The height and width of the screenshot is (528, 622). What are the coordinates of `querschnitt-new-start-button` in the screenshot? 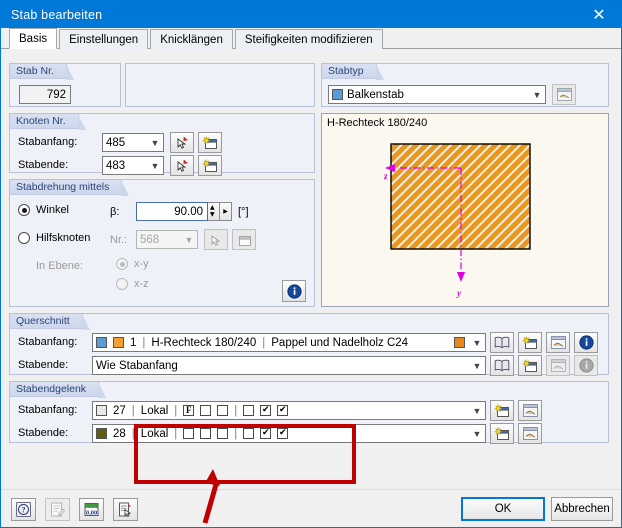 It's located at (530, 342).